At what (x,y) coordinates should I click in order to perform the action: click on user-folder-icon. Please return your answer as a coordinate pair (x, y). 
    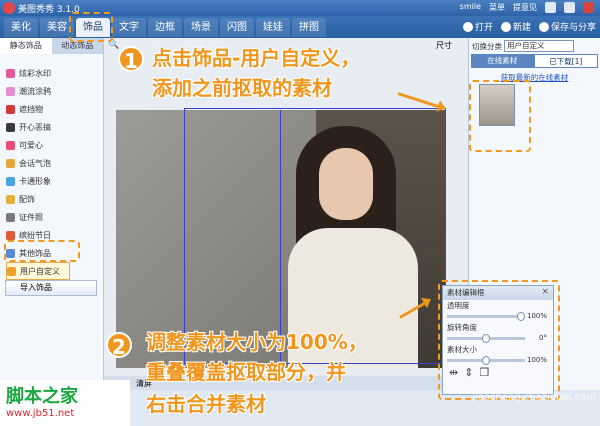
    Looking at the image, I should click on (11, 271).